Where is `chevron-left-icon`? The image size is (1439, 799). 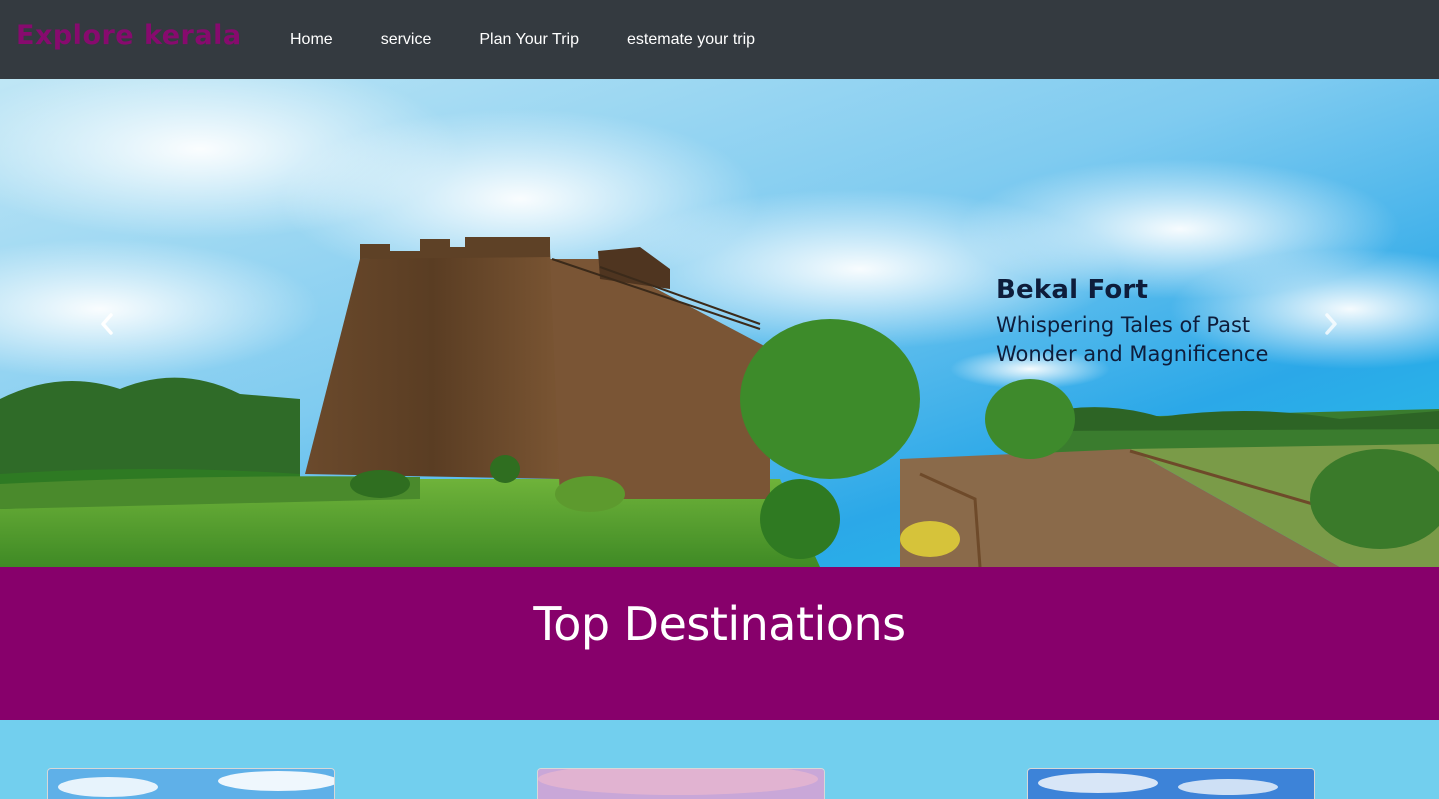 chevron-left-icon is located at coordinates (107, 324).